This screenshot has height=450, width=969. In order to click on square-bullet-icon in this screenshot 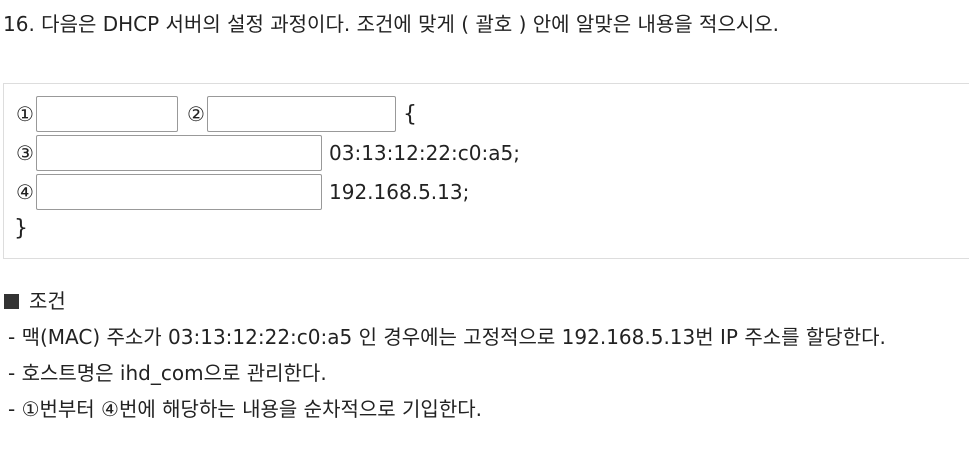, I will do `click(11, 301)`.